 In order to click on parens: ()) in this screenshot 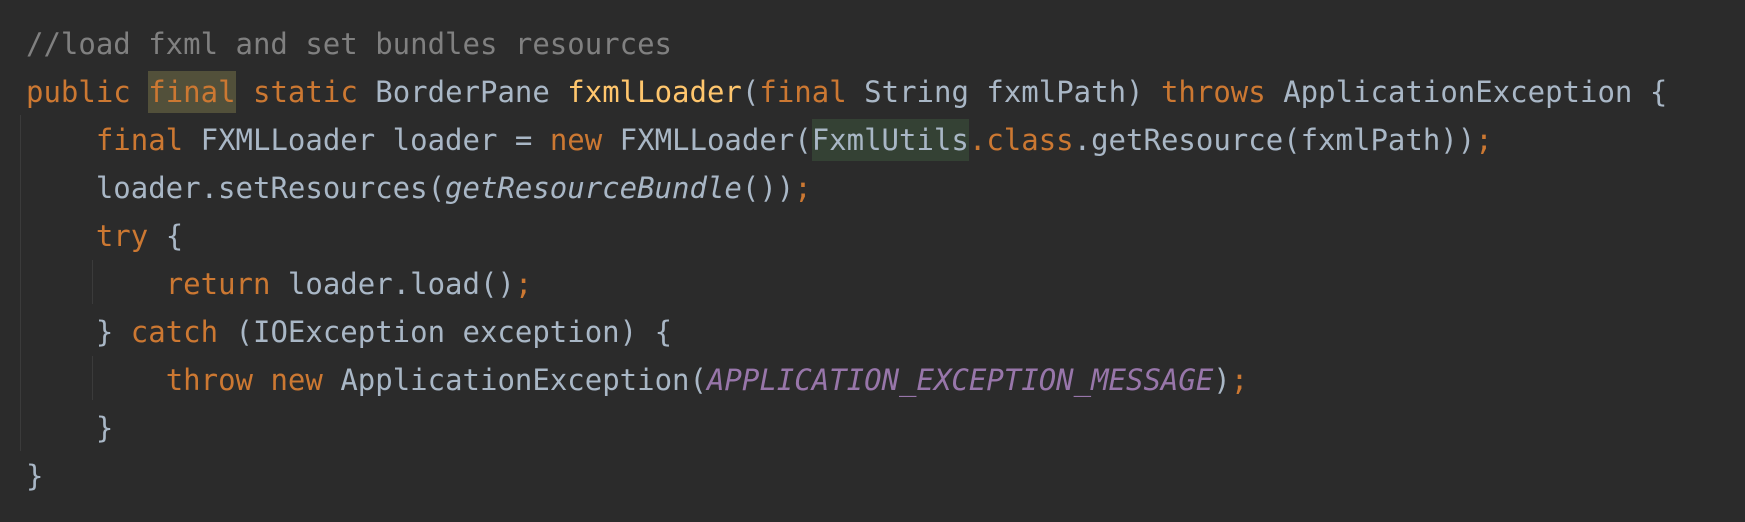, I will do `click(768, 188)`.